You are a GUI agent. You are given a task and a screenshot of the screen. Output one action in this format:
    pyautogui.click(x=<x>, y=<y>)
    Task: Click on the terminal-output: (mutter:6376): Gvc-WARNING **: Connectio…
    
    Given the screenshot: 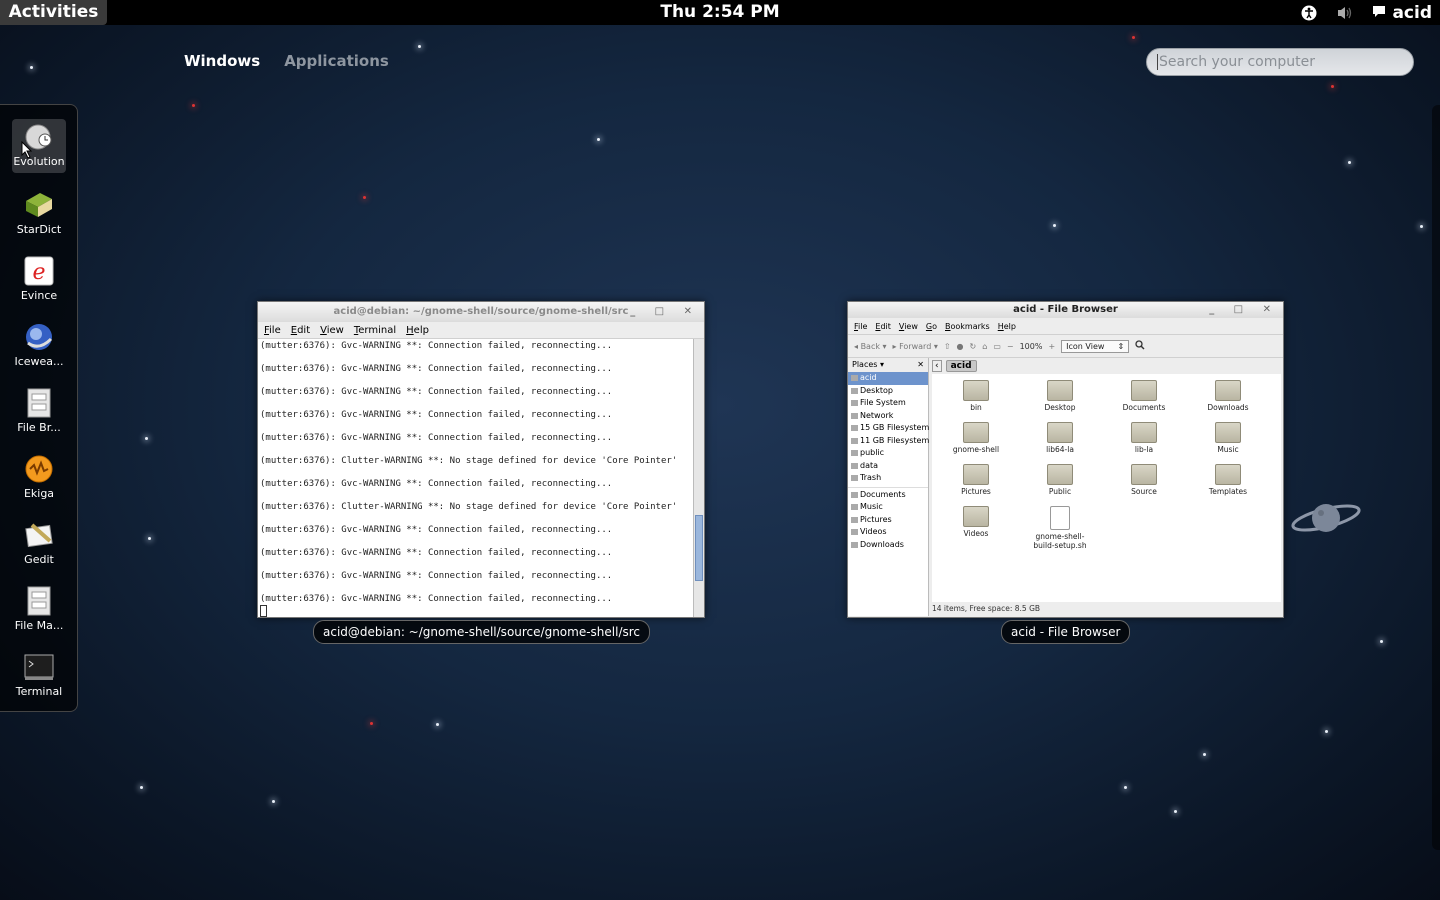 What is the action you would take?
    pyautogui.click(x=476, y=478)
    